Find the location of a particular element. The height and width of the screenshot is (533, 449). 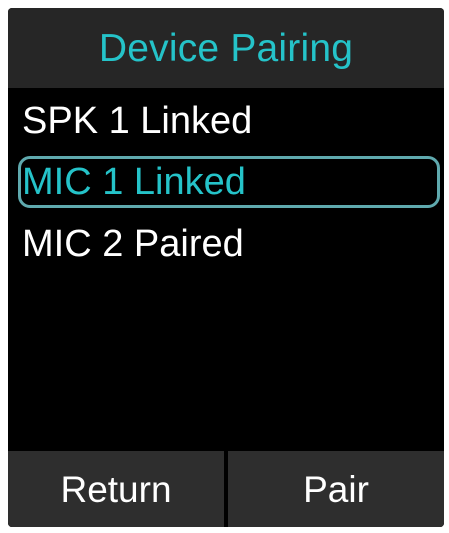

title-bar: Device Pairing is located at coordinates (226, 48).